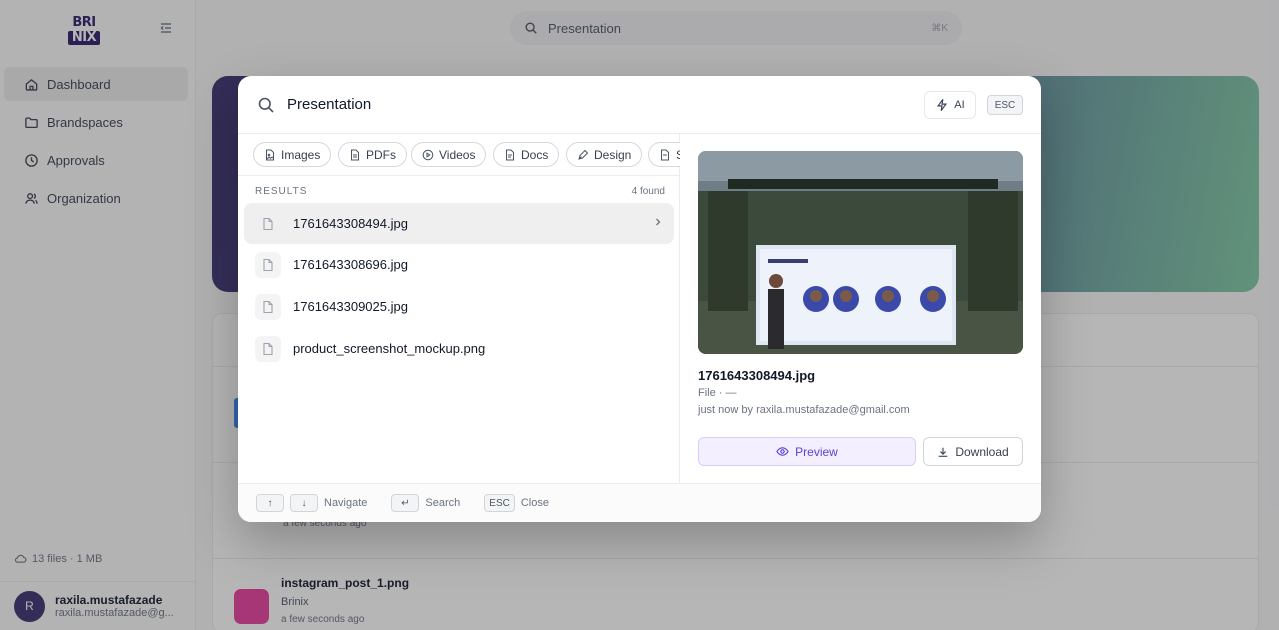 The width and height of the screenshot is (1279, 630). I want to click on filter-chips: Images PDFs Videos Docs Design S, so click(459, 155).